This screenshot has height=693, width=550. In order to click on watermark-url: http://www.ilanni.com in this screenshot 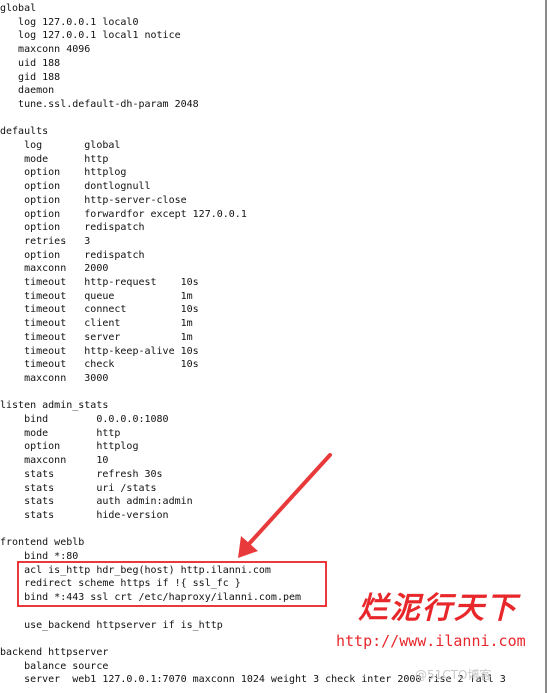, I will do `click(431, 641)`.